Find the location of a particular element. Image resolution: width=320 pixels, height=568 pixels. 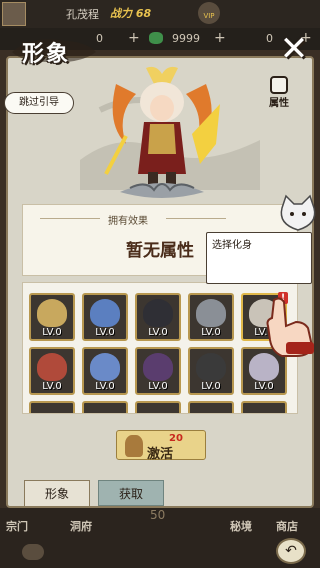

nav-cave: 洞府 is located at coordinates (81, 526).